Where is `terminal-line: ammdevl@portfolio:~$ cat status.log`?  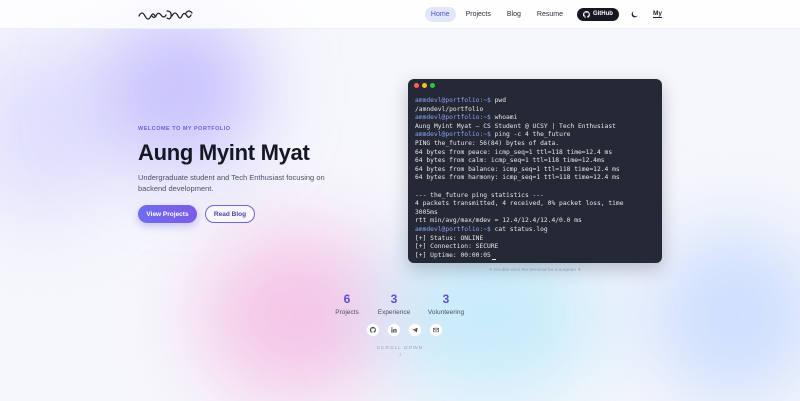 terminal-line: ammdevl@portfolio:~$ cat status.log is located at coordinates (535, 230).